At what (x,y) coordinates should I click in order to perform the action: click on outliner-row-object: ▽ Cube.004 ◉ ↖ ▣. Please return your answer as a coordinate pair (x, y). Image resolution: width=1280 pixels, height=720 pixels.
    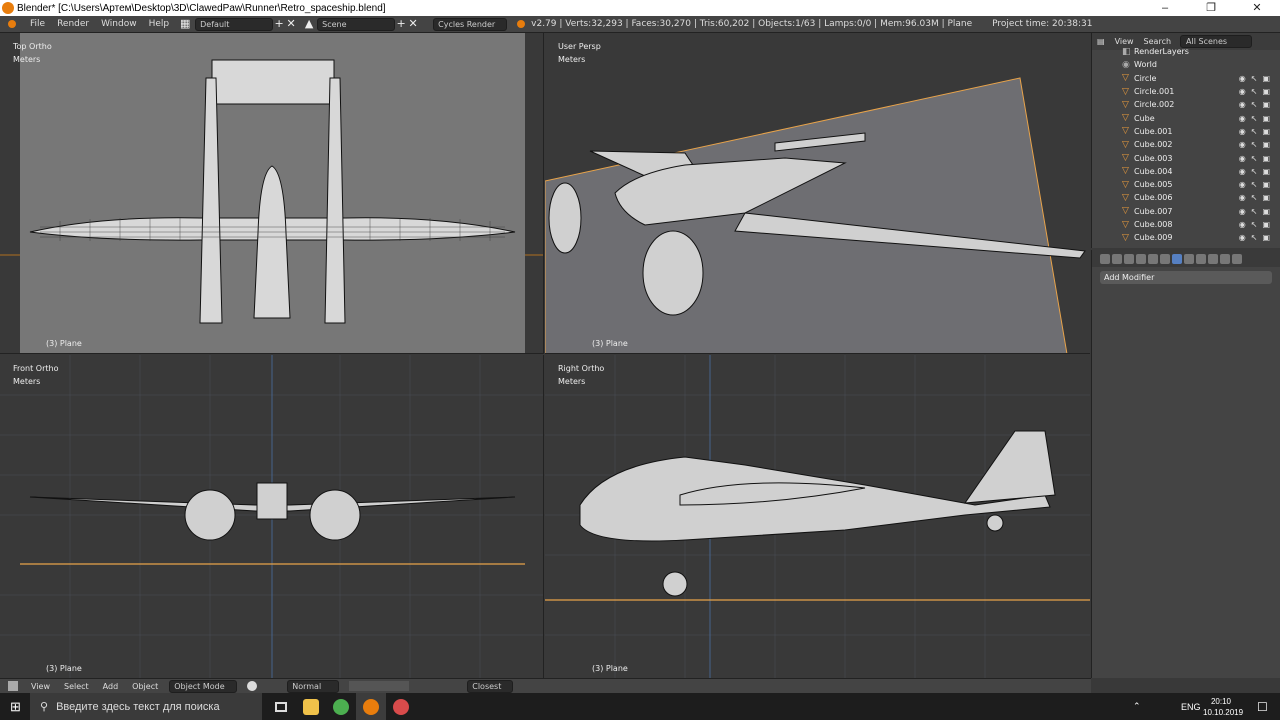
    Looking at the image, I should click on (1186, 171).